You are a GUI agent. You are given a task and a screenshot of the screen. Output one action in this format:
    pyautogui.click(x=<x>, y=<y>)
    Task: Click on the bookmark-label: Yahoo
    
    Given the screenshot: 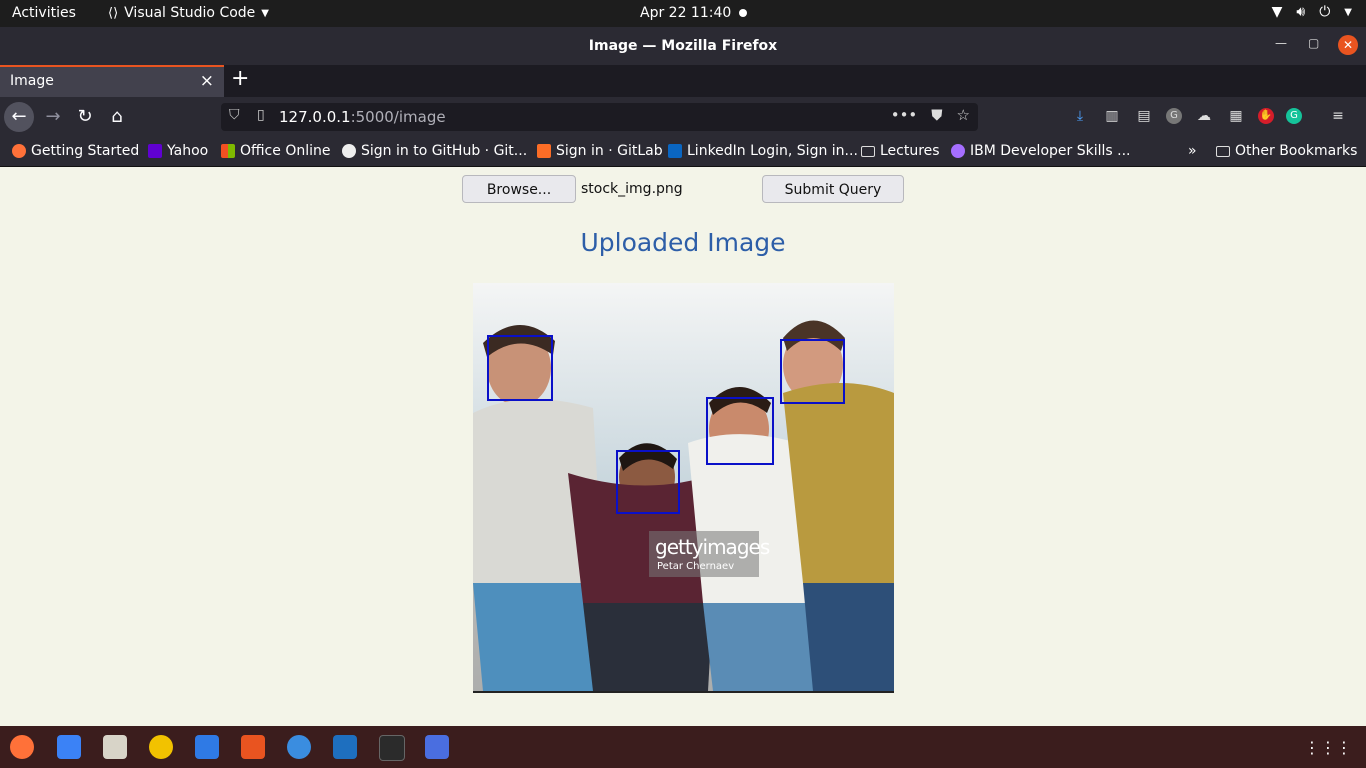 What is the action you would take?
    pyautogui.click(x=188, y=151)
    